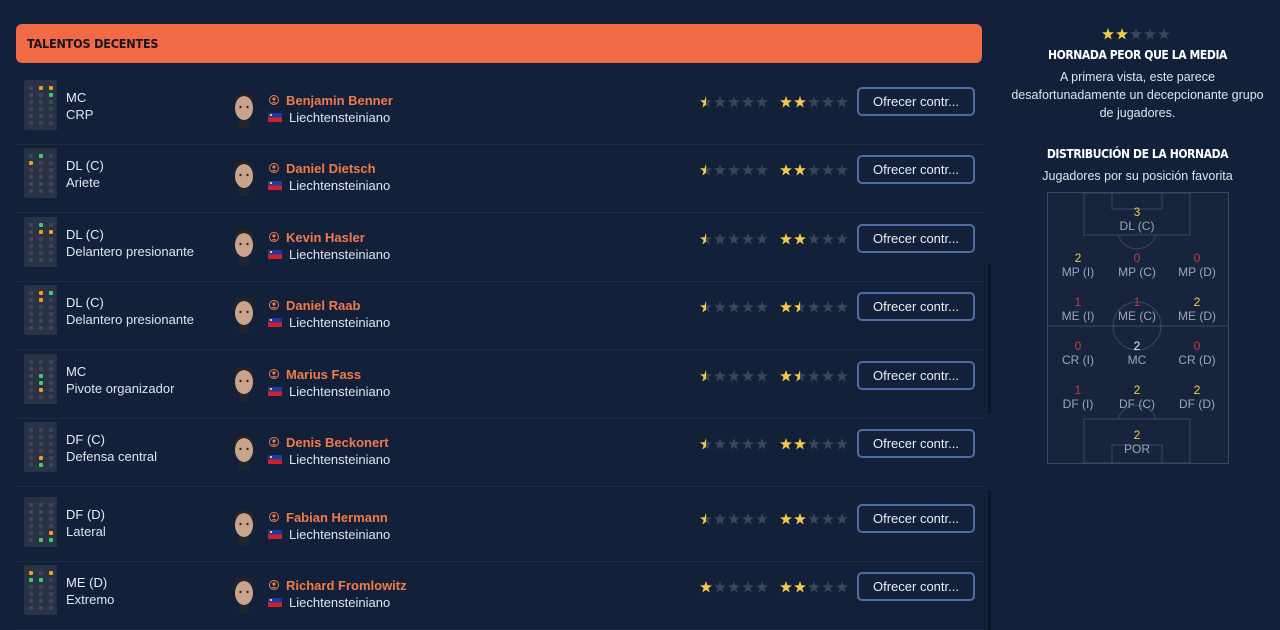  I want to click on section-header: TALENTOS DECENTES, so click(499, 43).